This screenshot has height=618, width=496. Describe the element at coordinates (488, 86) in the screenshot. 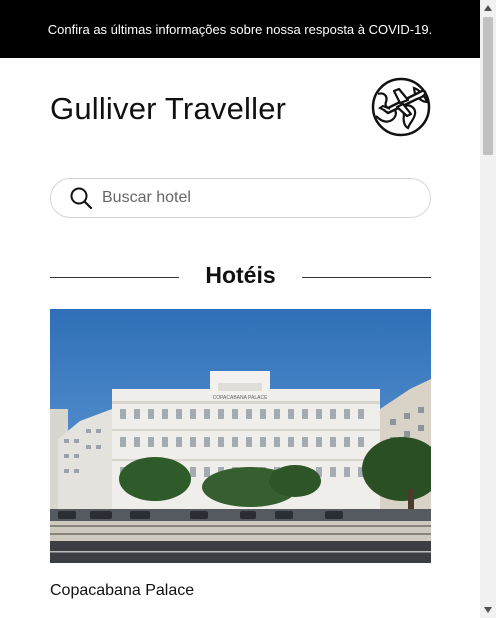

I see `scrollbar-thumb` at that location.